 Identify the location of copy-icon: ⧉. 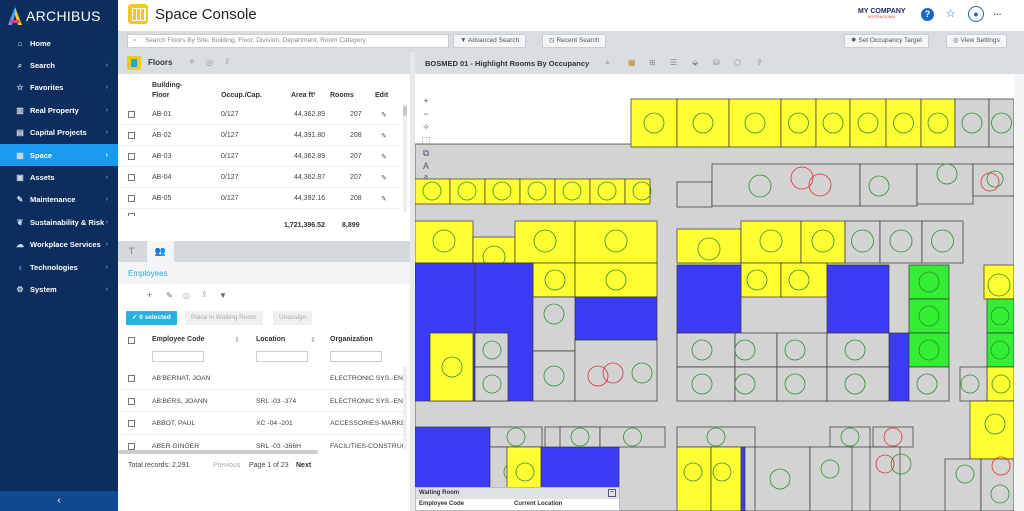
(426, 154).